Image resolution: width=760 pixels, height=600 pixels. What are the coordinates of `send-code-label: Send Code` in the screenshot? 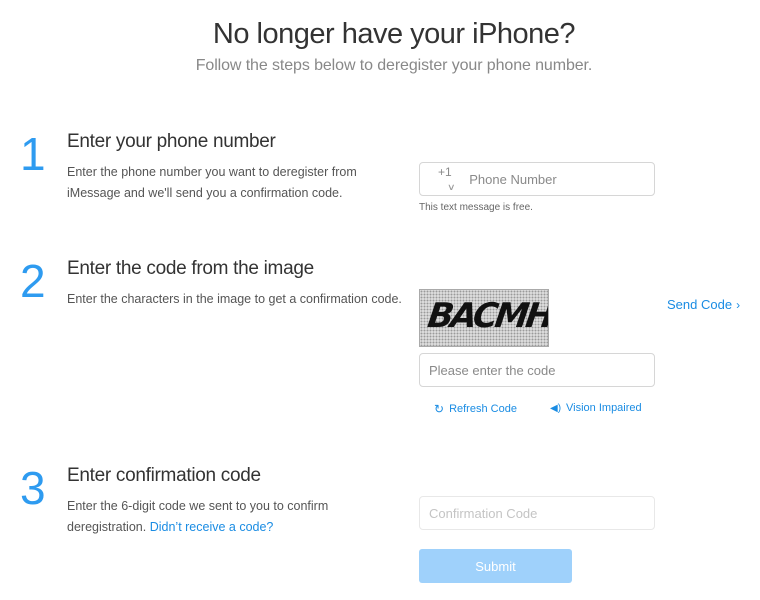 It's located at (700, 304).